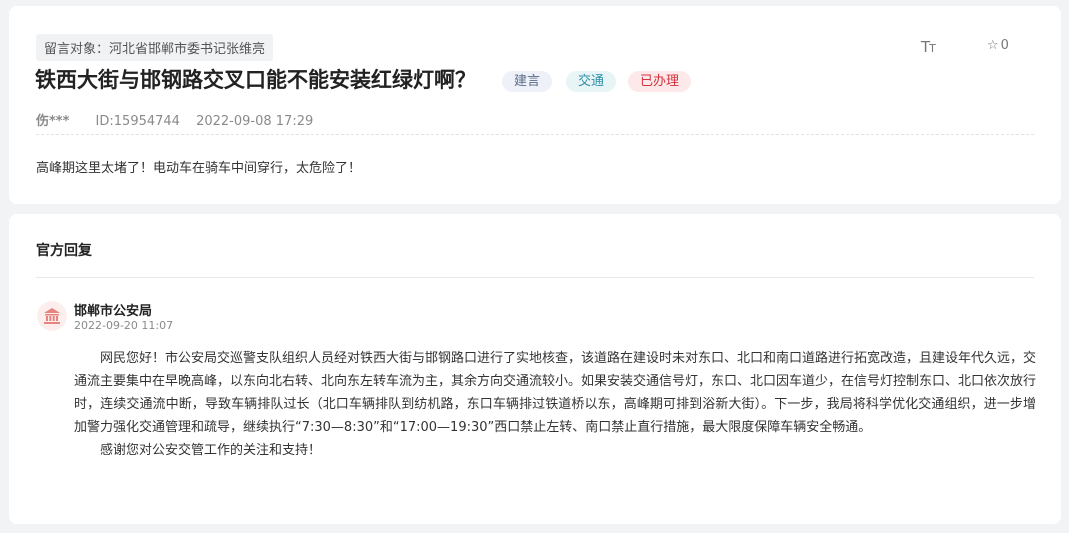 The width and height of the screenshot is (1069, 533). I want to click on category-tag-traffic: 交通, so click(591, 81).